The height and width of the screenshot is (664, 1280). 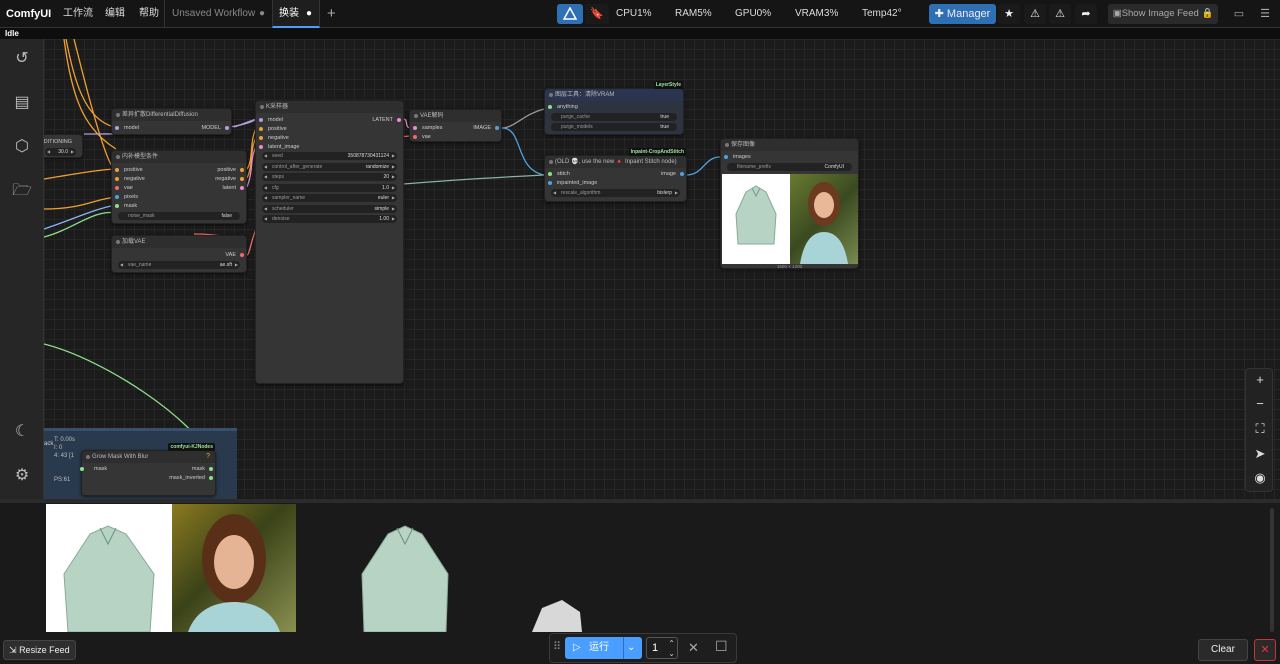 I want to click on menu-workflow: 工作流, so click(x=78, y=14).